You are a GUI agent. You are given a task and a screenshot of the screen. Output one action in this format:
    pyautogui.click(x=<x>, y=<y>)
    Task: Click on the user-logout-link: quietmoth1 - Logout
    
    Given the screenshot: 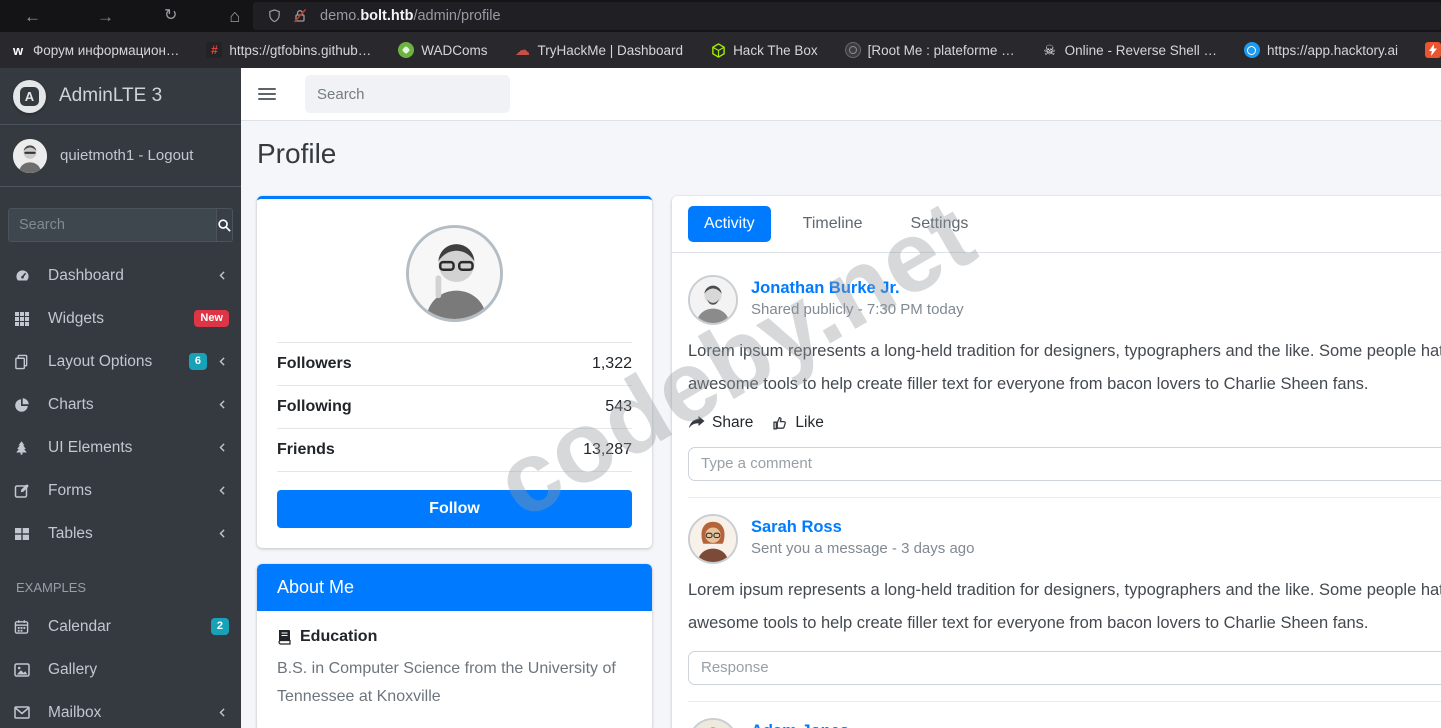 What is the action you would take?
    pyautogui.click(x=126, y=155)
    